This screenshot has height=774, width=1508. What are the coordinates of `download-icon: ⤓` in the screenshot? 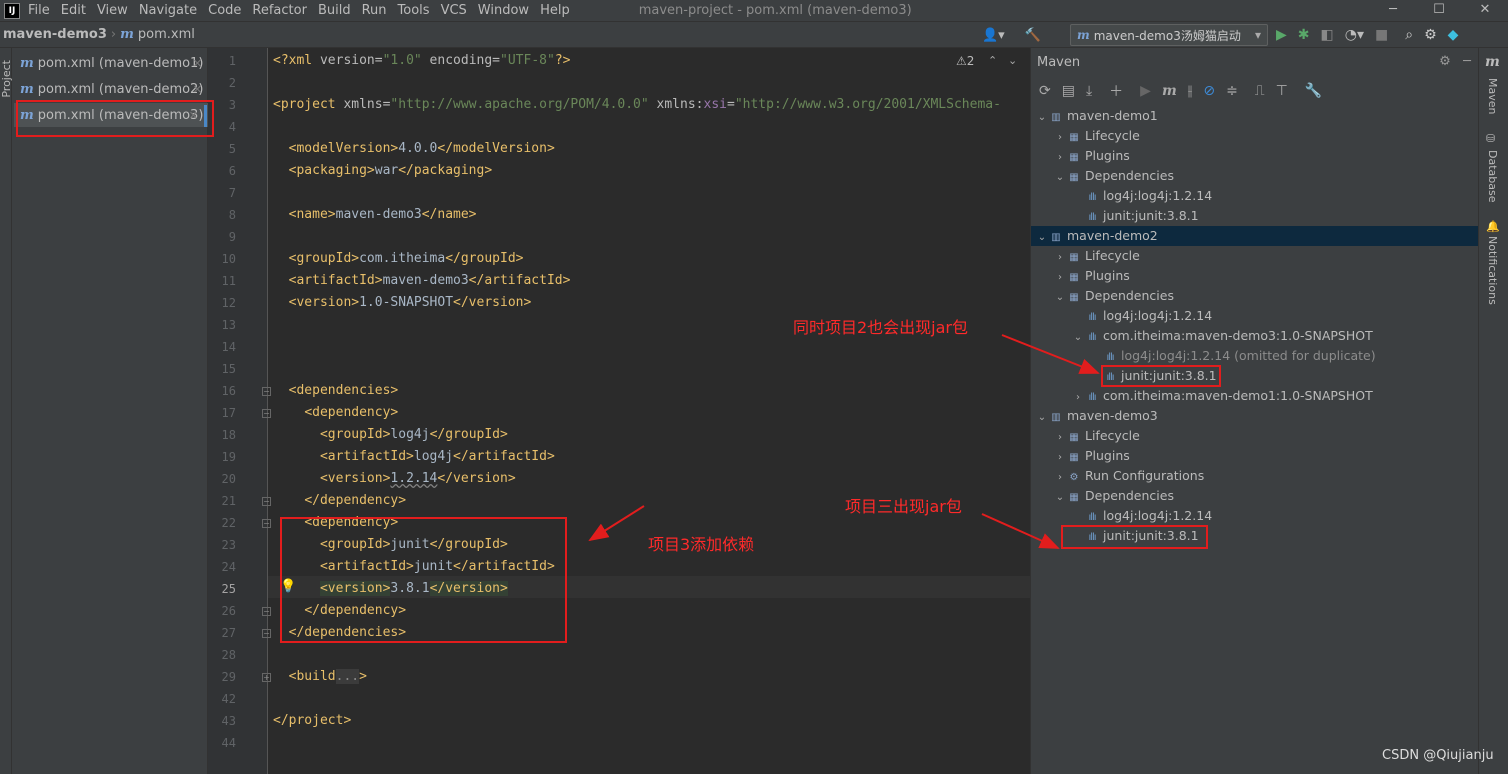 It's located at (1089, 91).